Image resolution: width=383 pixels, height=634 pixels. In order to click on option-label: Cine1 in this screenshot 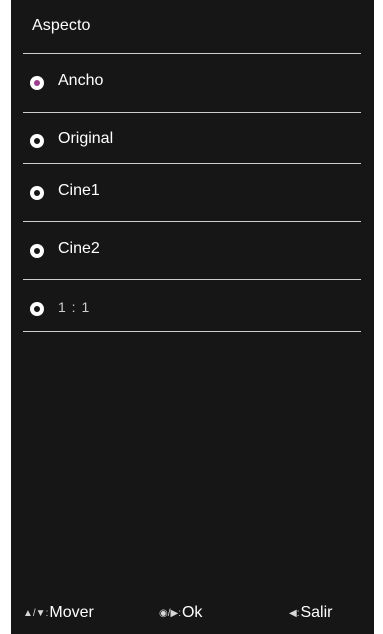, I will do `click(79, 190)`.